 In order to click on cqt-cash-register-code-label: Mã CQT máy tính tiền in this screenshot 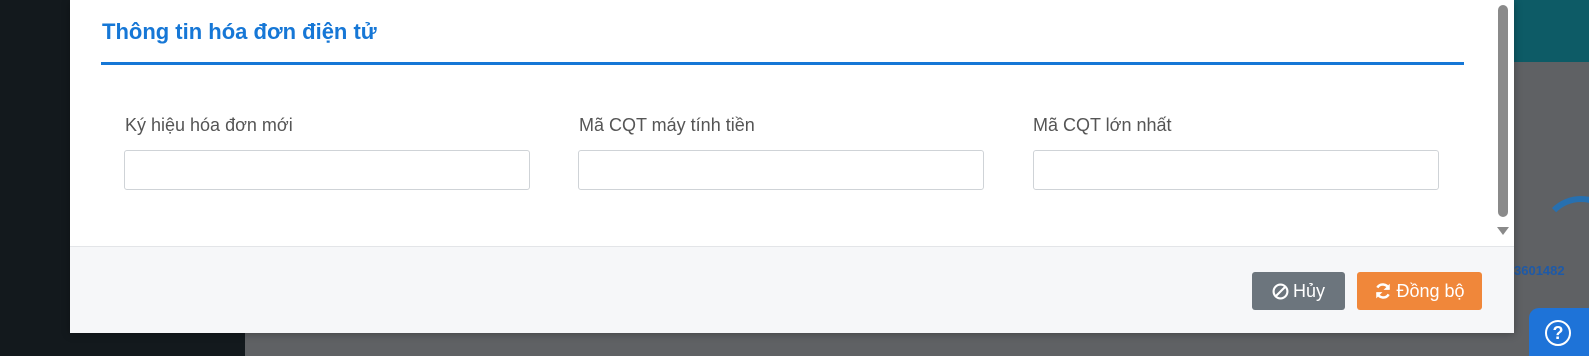, I will do `click(667, 125)`.